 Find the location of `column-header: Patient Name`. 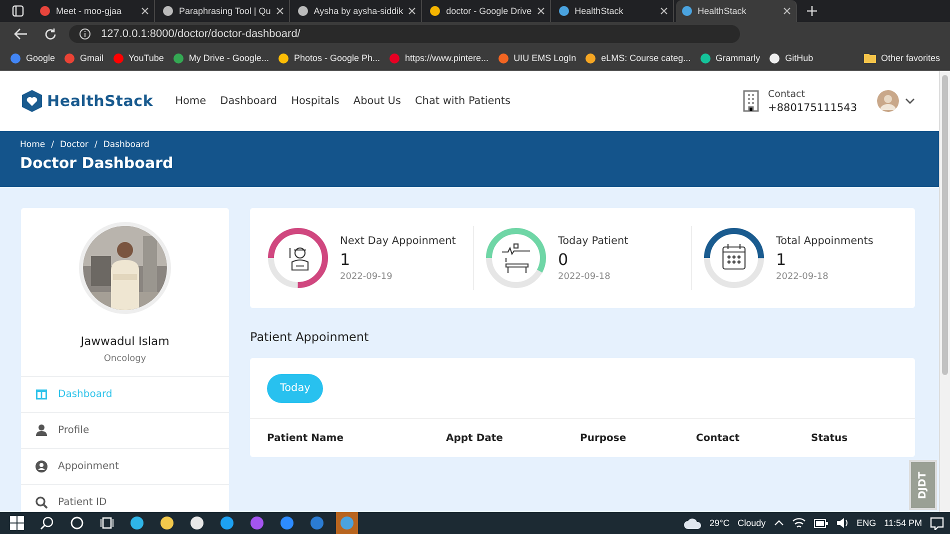

column-header: Patient Name is located at coordinates (305, 438).